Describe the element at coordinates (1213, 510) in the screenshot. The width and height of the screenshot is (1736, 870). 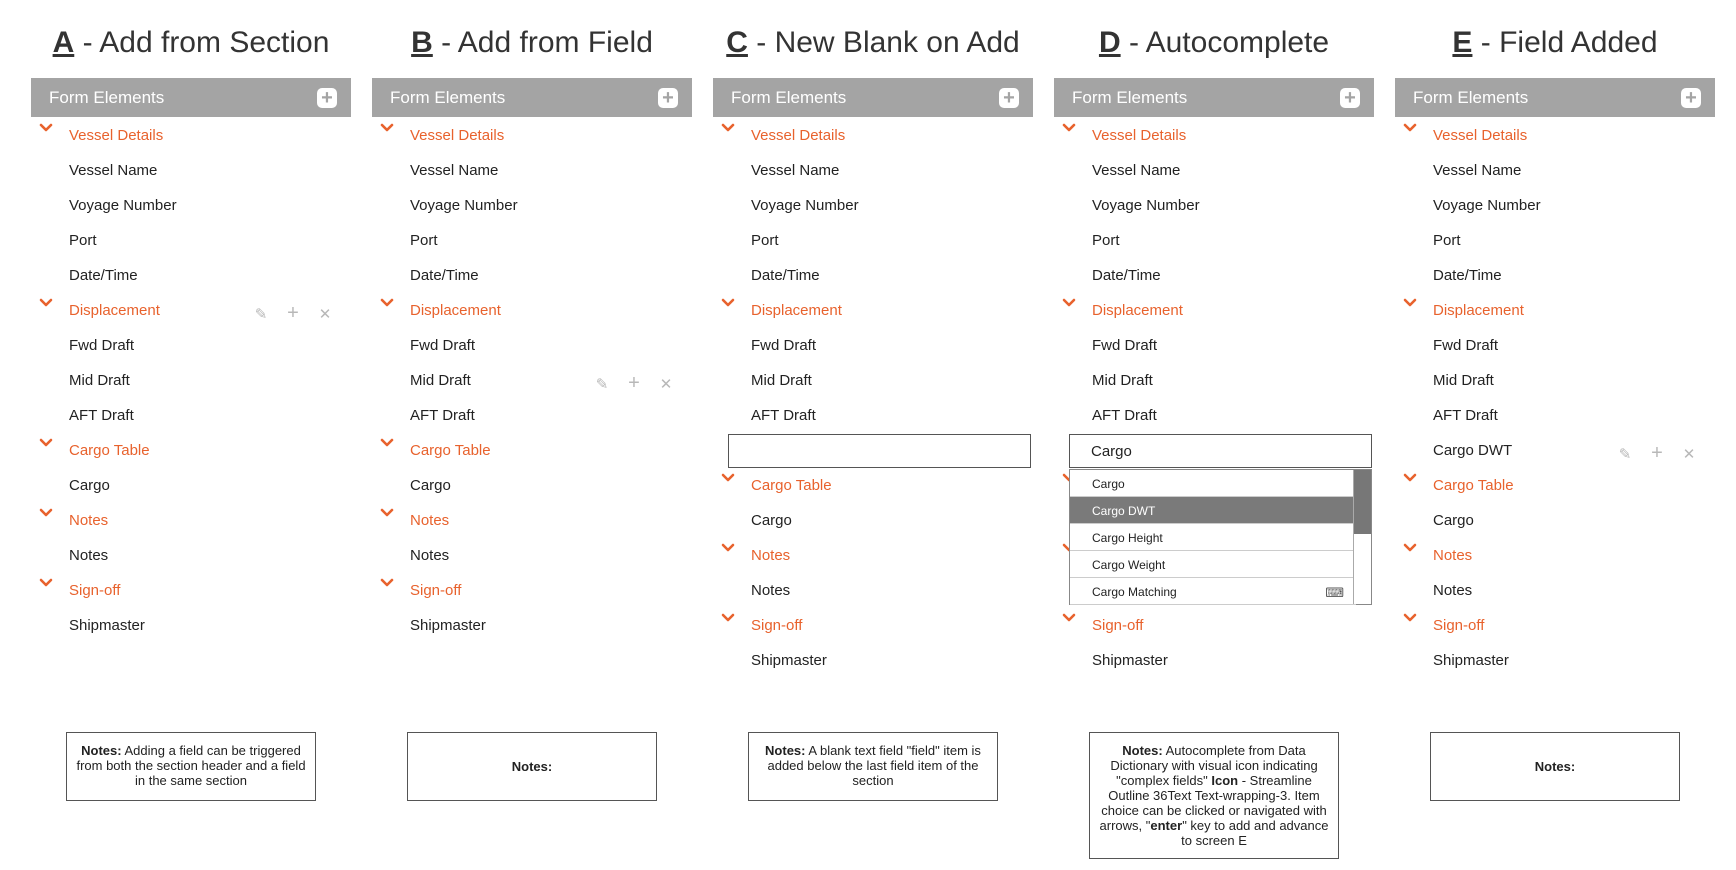
I see `autocomplete-option: Cargo DWT` at that location.